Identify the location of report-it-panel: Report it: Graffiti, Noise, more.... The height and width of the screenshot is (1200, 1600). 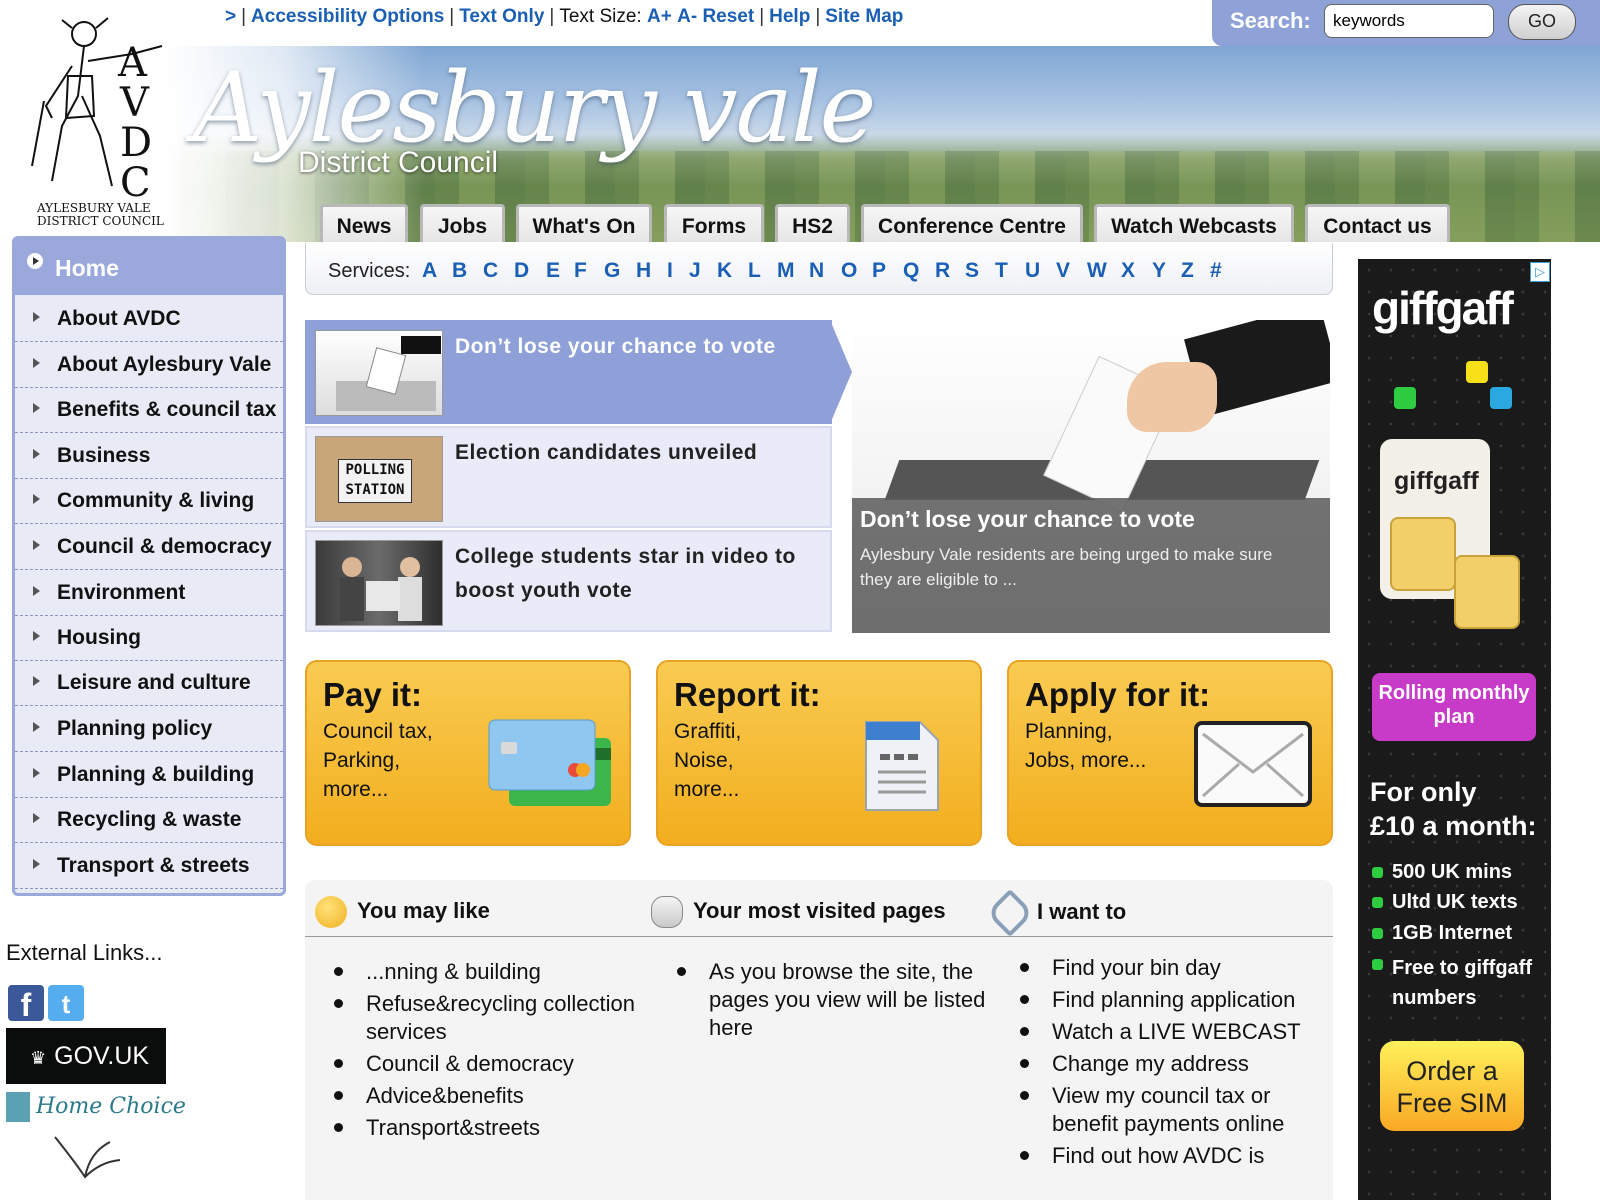
(819, 753).